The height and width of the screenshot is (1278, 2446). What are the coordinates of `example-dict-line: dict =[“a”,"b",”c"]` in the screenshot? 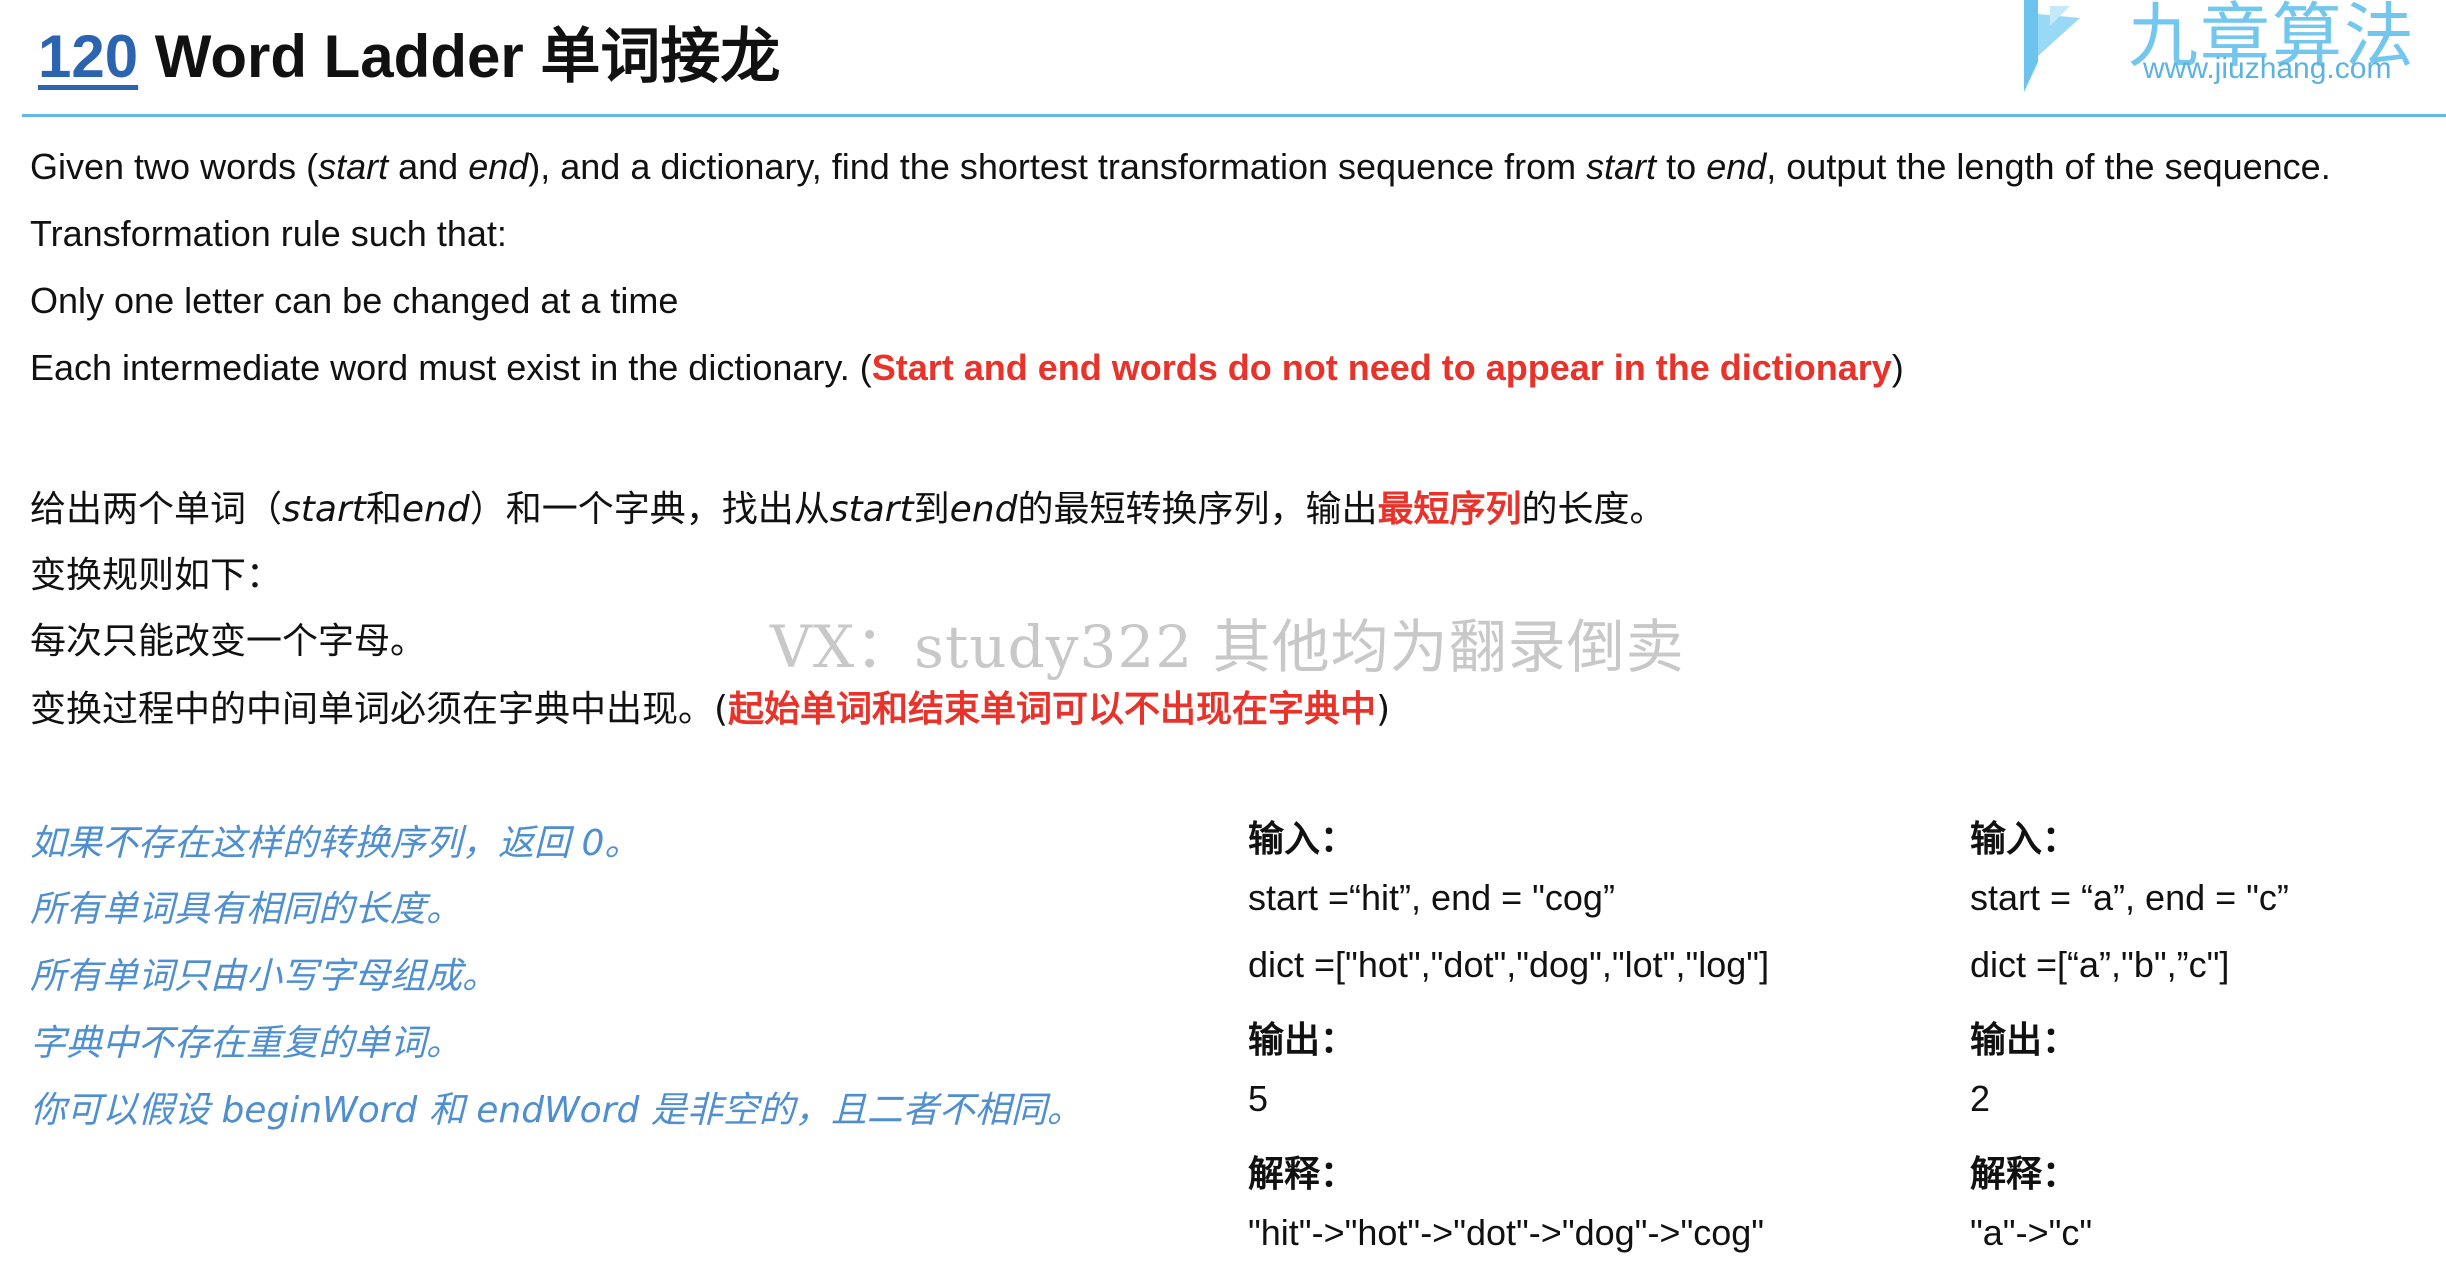 It's located at (2100, 964).